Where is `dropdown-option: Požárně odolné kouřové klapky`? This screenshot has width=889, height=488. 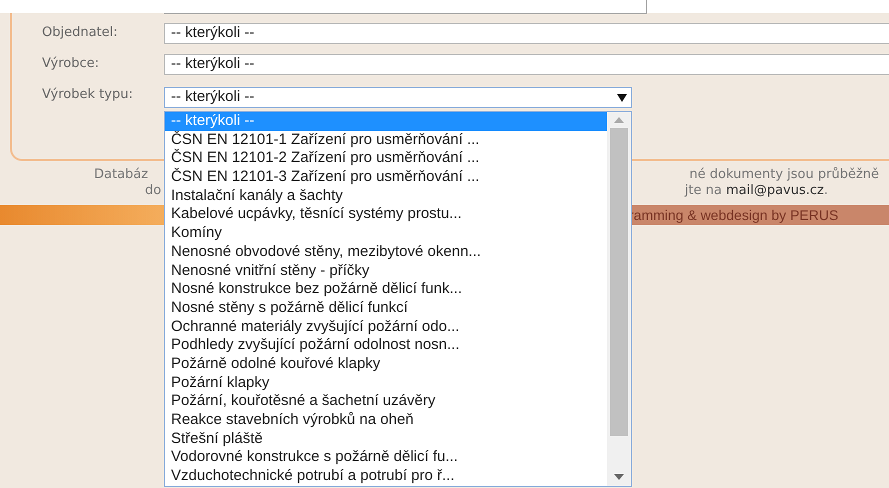 dropdown-option: Požárně odolné kouřové klapky is located at coordinates (386, 364).